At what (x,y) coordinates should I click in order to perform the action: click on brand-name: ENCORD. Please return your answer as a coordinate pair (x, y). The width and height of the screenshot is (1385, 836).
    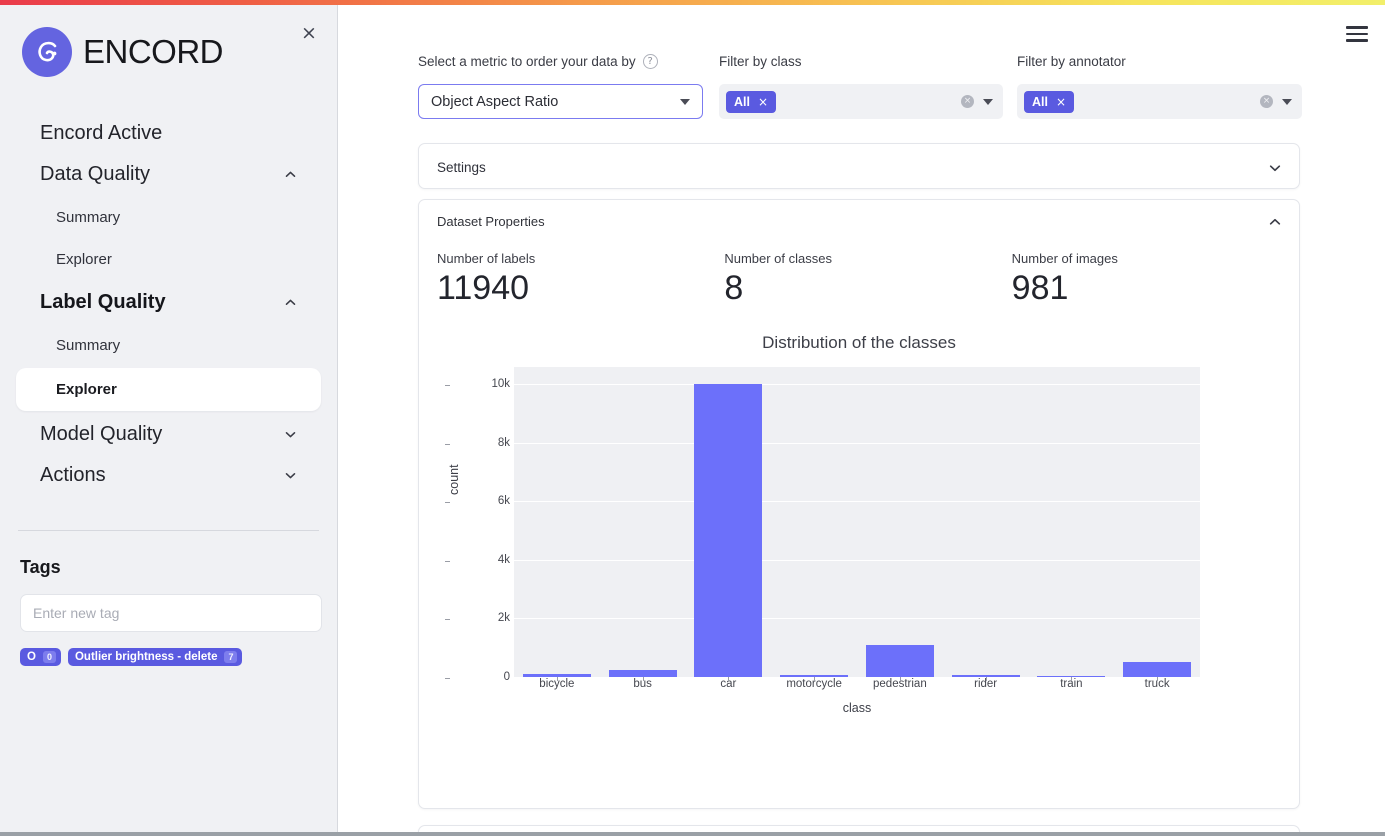
    Looking at the image, I should click on (153, 51).